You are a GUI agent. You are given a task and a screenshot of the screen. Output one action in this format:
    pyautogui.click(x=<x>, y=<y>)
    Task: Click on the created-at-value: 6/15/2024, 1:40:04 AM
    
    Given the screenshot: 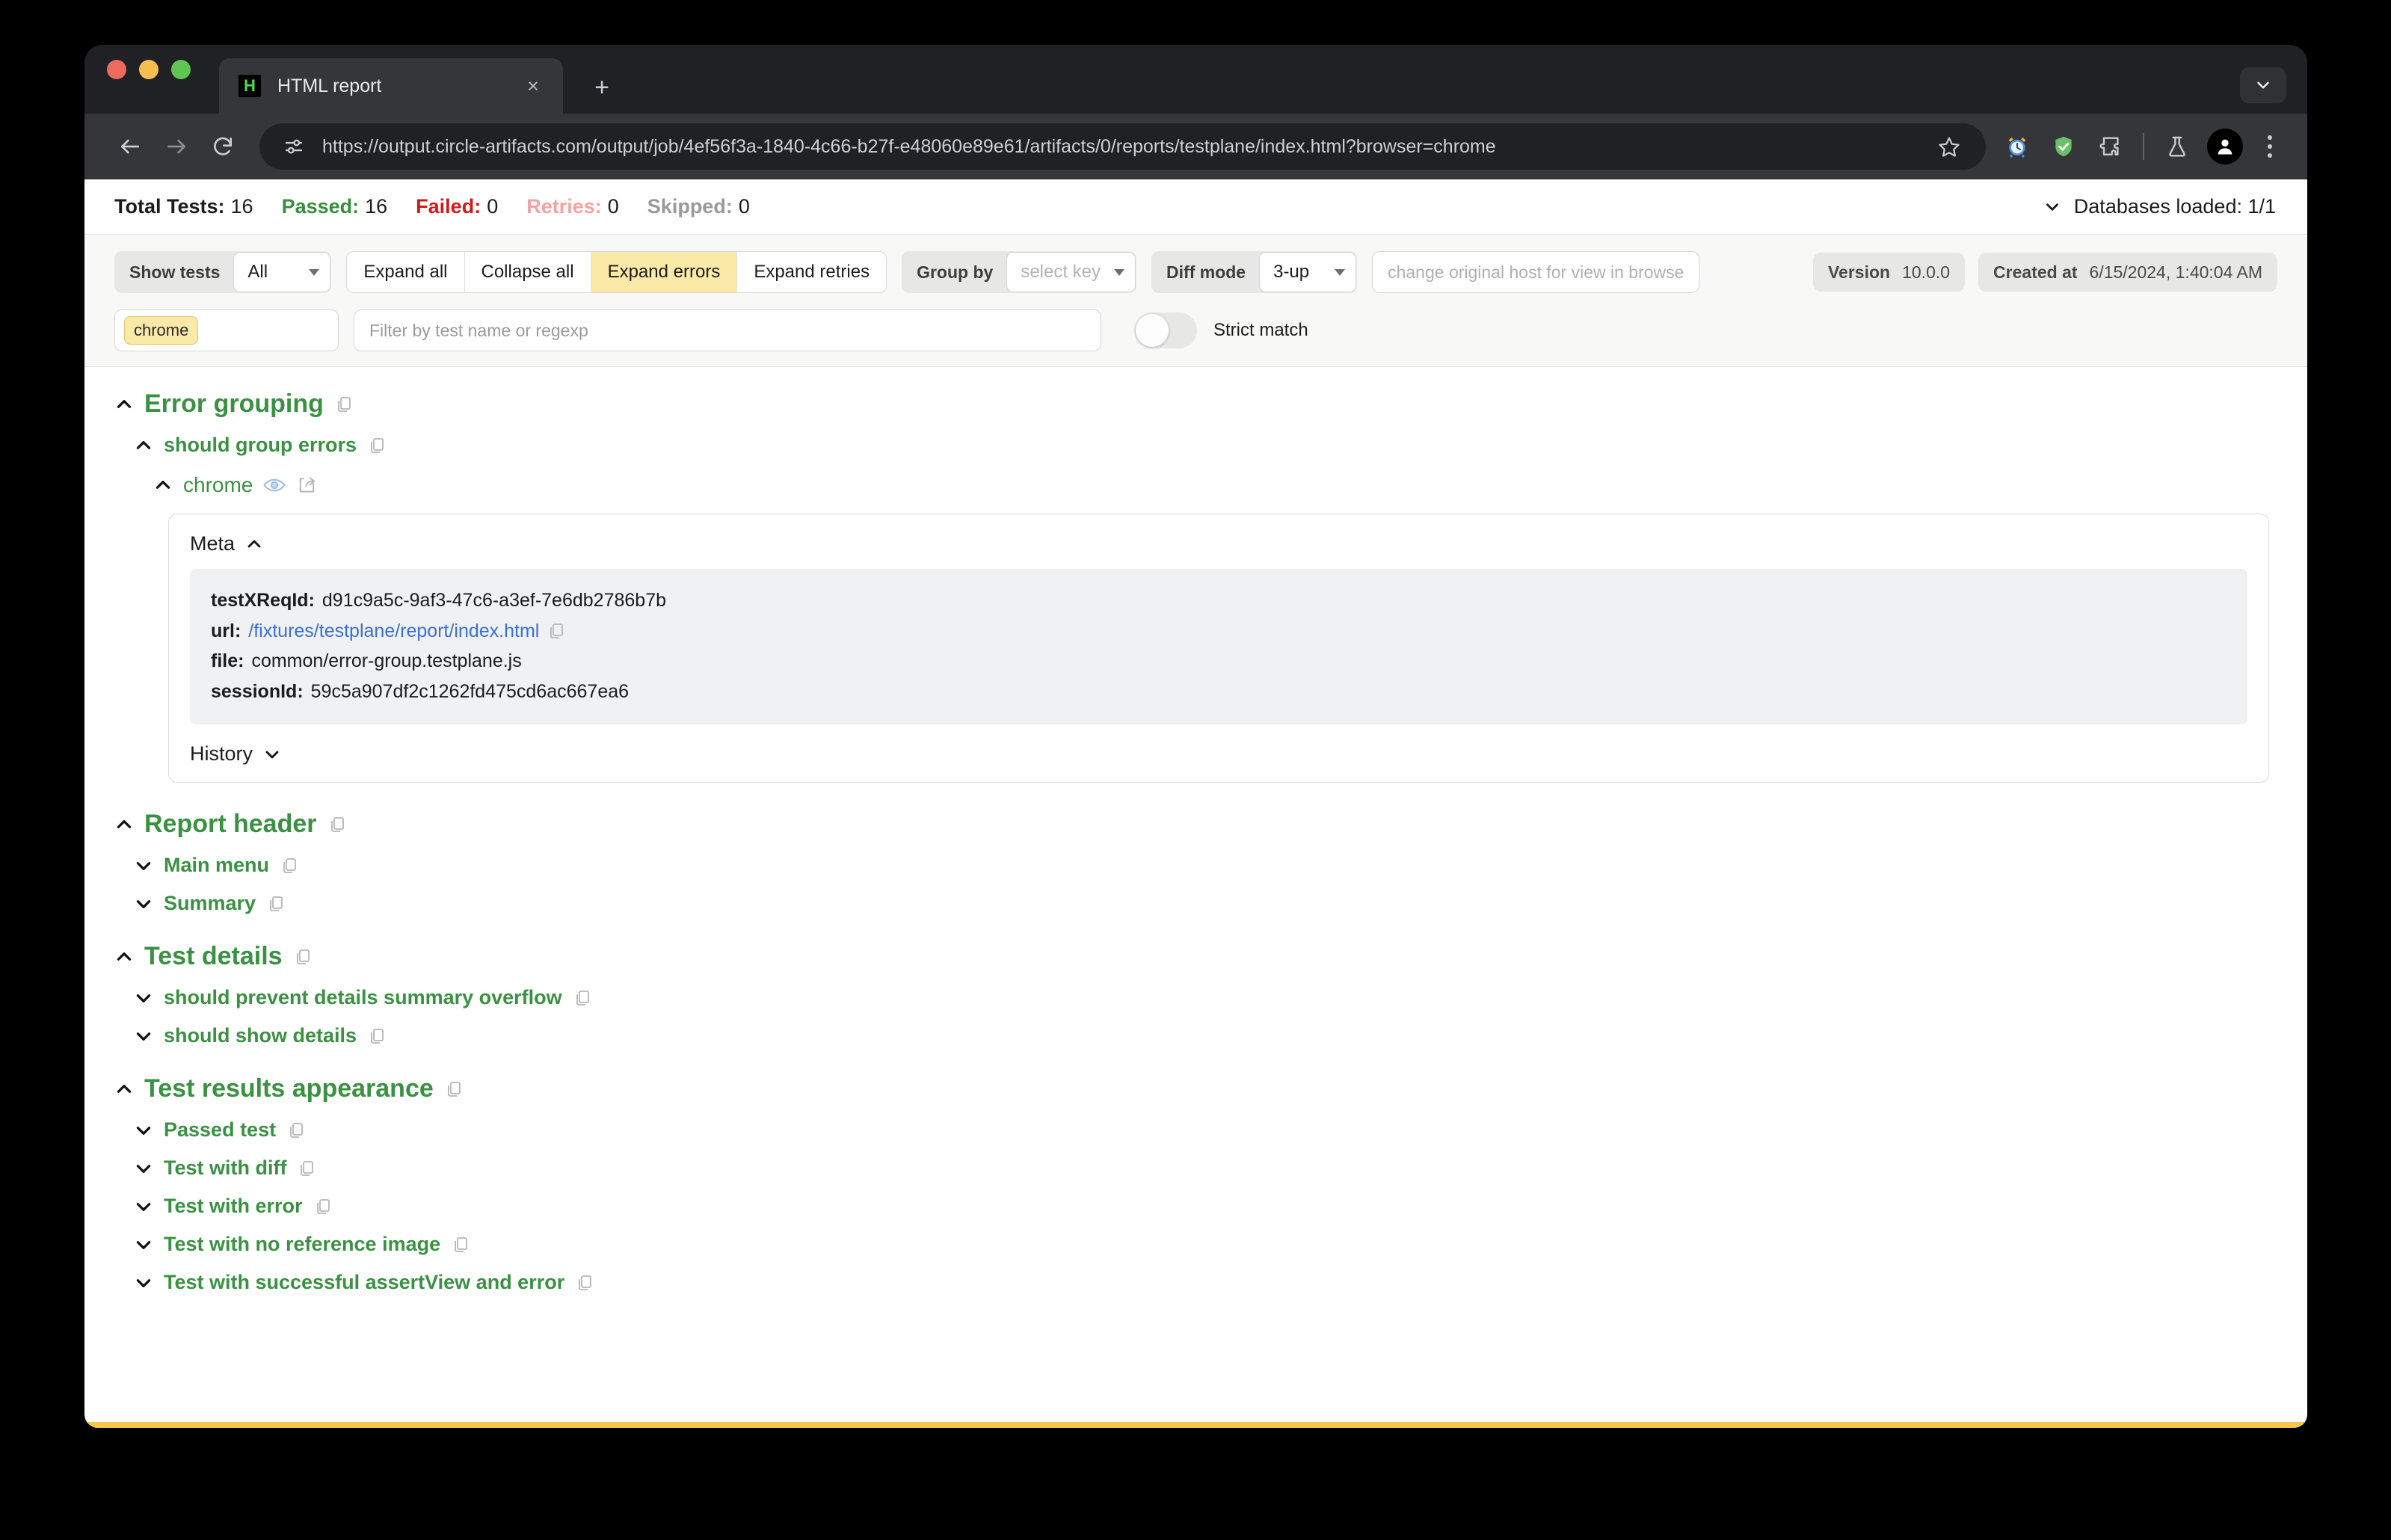 What is the action you would take?
    pyautogui.click(x=2175, y=272)
    